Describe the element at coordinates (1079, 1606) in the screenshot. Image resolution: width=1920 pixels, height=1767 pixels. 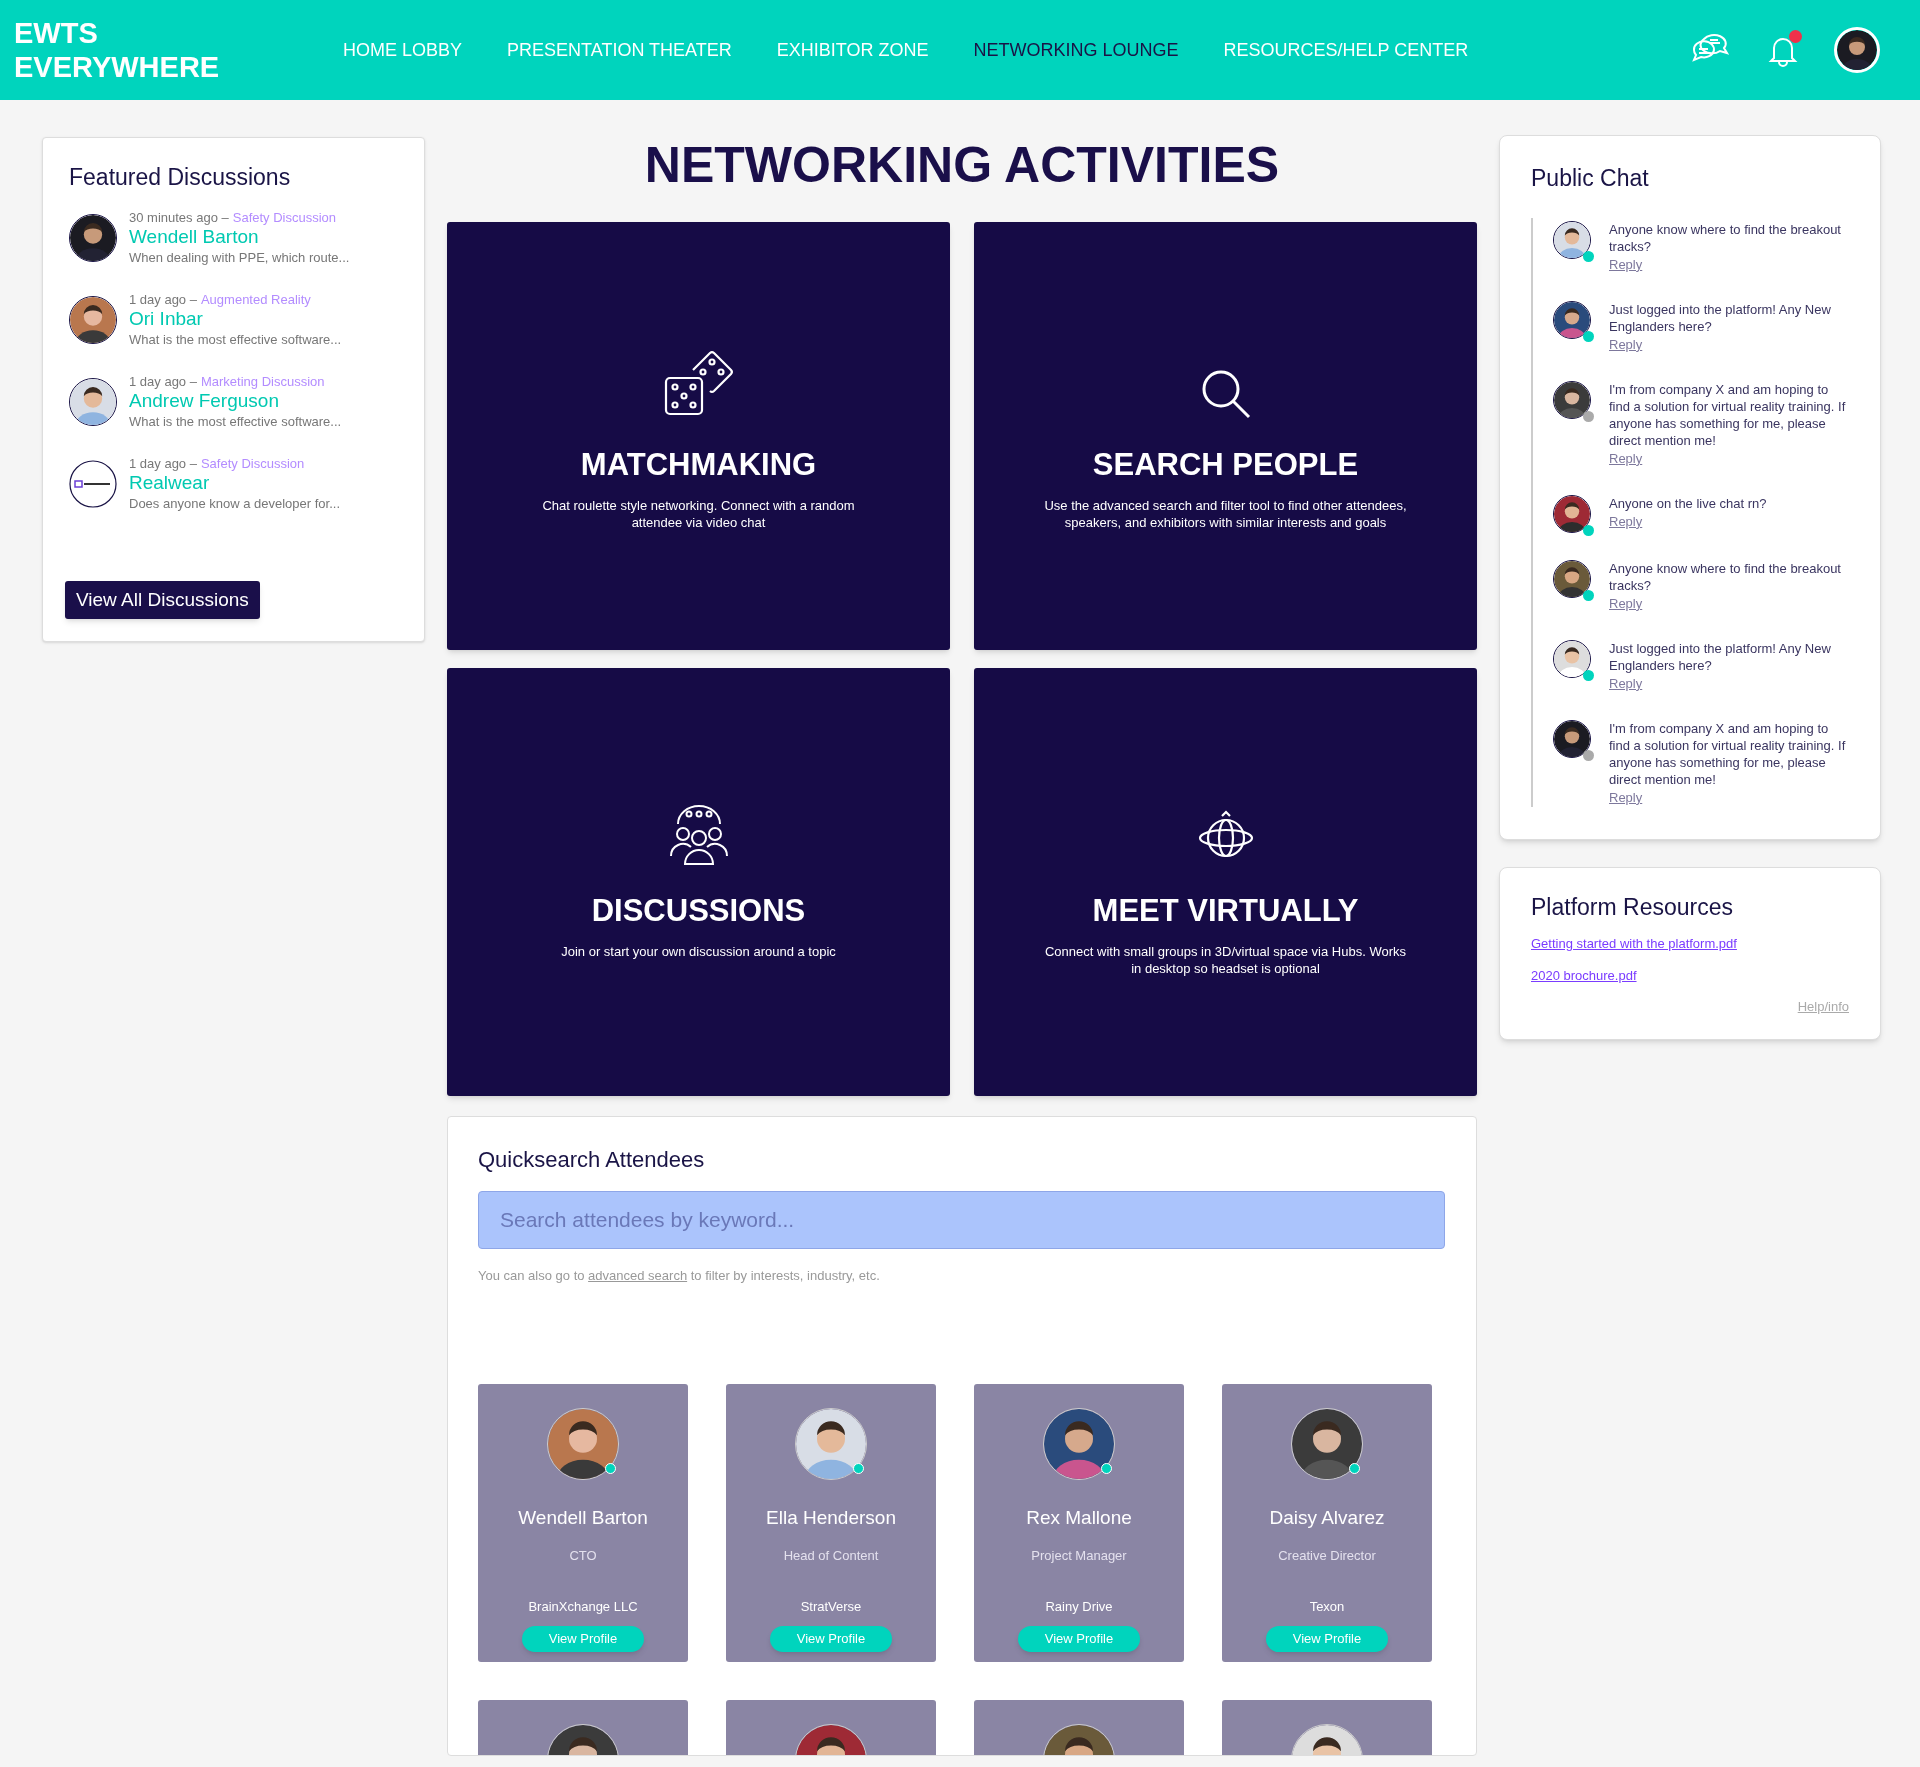
I see `company-name: Rainy Drive` at that location.